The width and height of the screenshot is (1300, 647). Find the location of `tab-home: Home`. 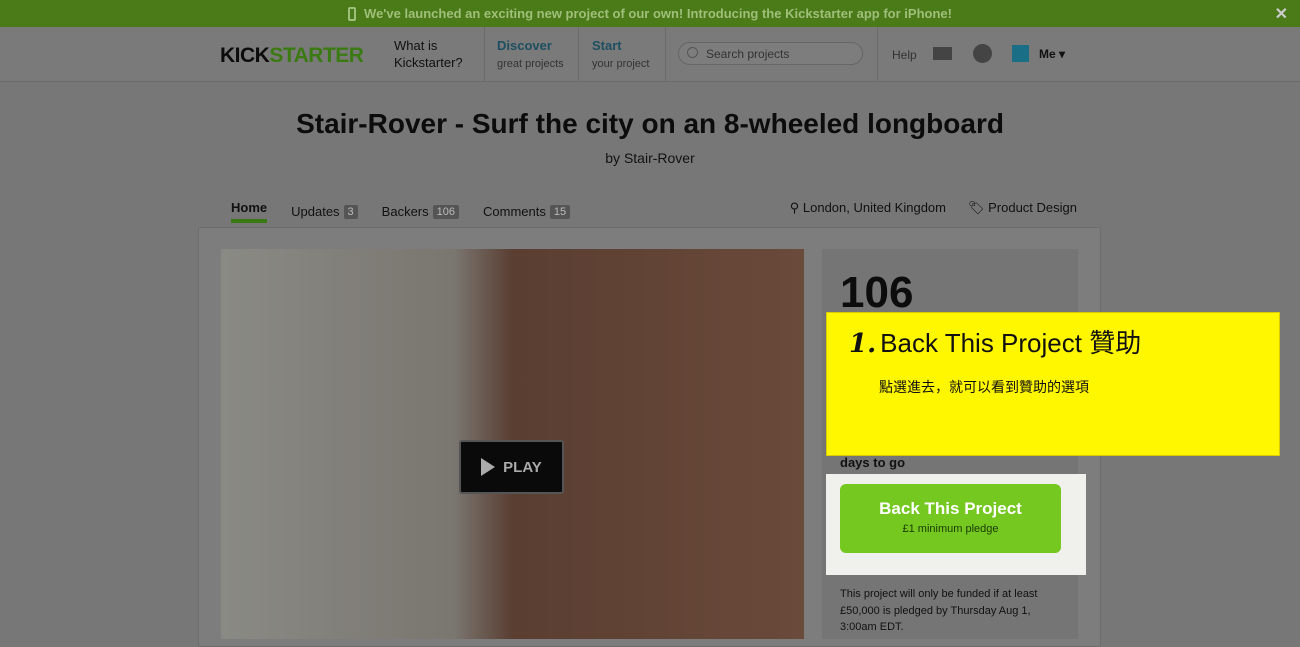

tab-home: Home is located at coordinates (249, 211).